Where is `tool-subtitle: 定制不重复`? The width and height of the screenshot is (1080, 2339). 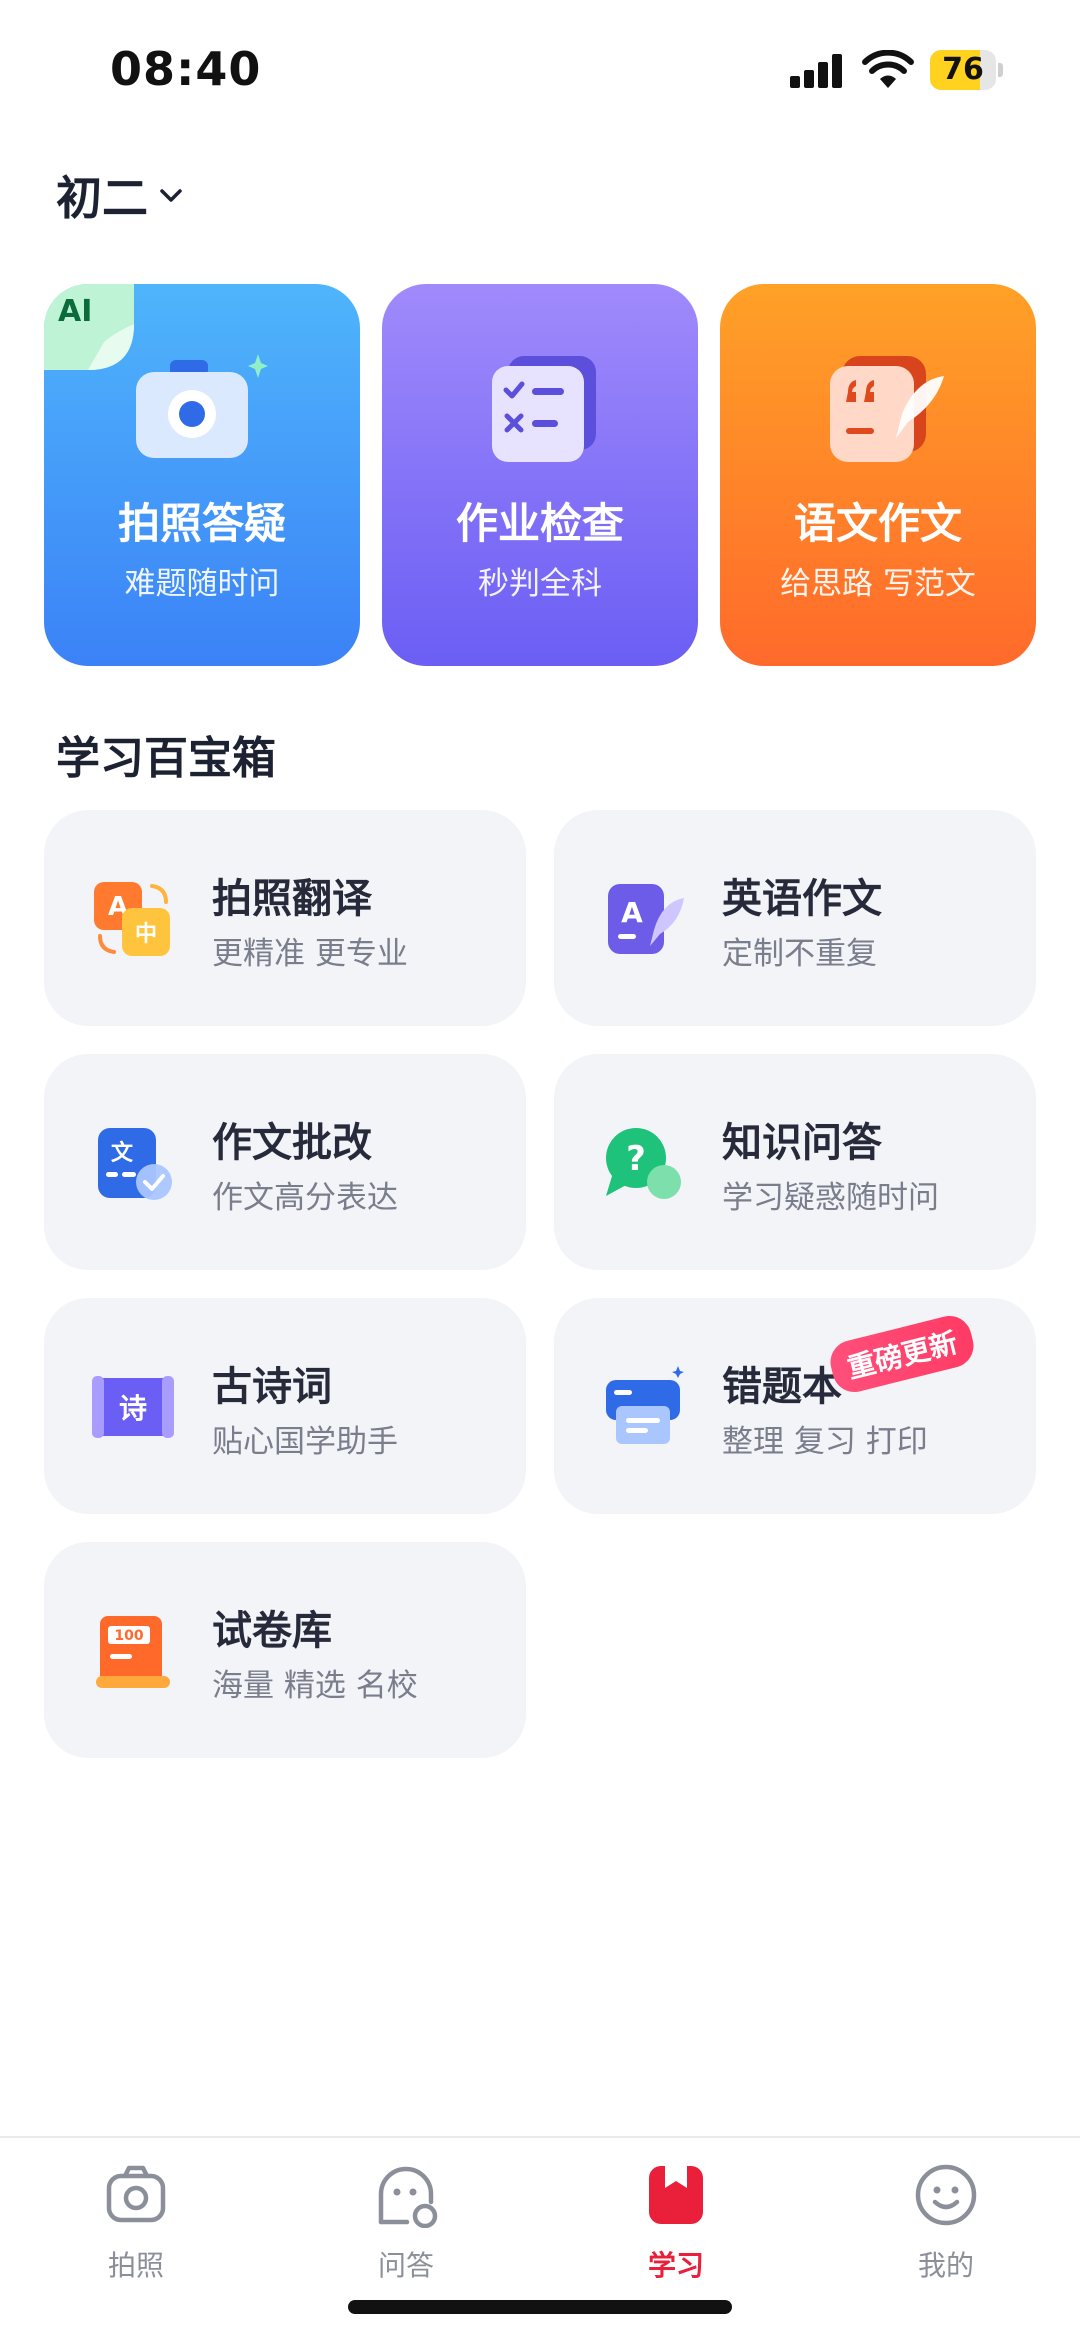 tool-subtitle: 定制不重复 is located at coordinates (799, 954).